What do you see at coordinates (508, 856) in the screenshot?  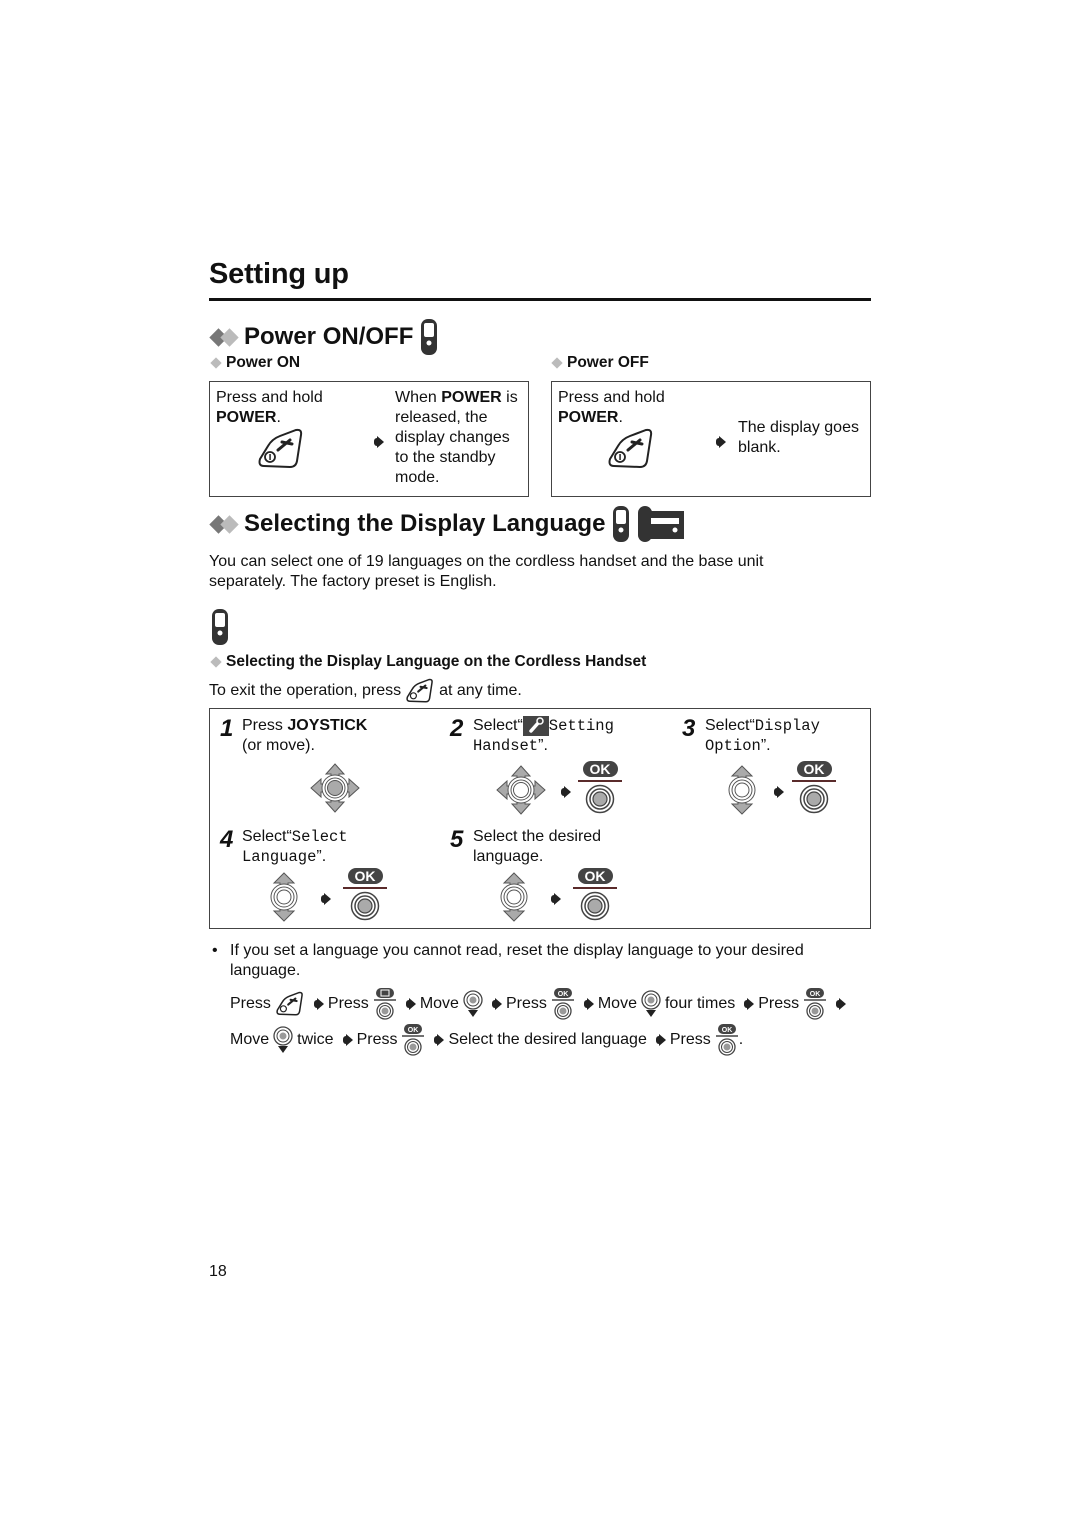 I see `step-text-part: language.` at bounding box center [508, 856].